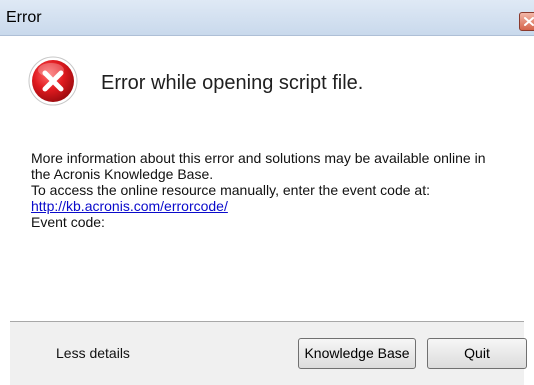  I want to click on window-right-frame, so click(529, 210).